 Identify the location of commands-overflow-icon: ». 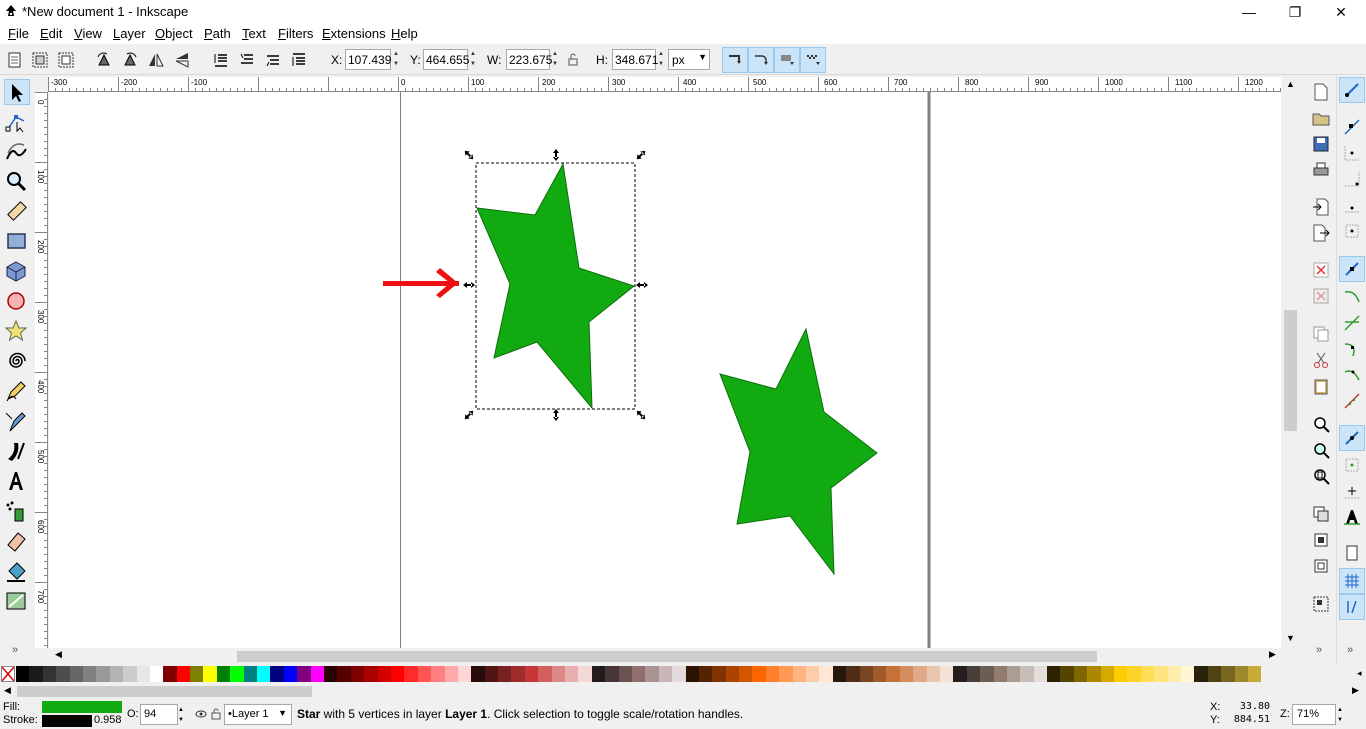
(1319, 650).